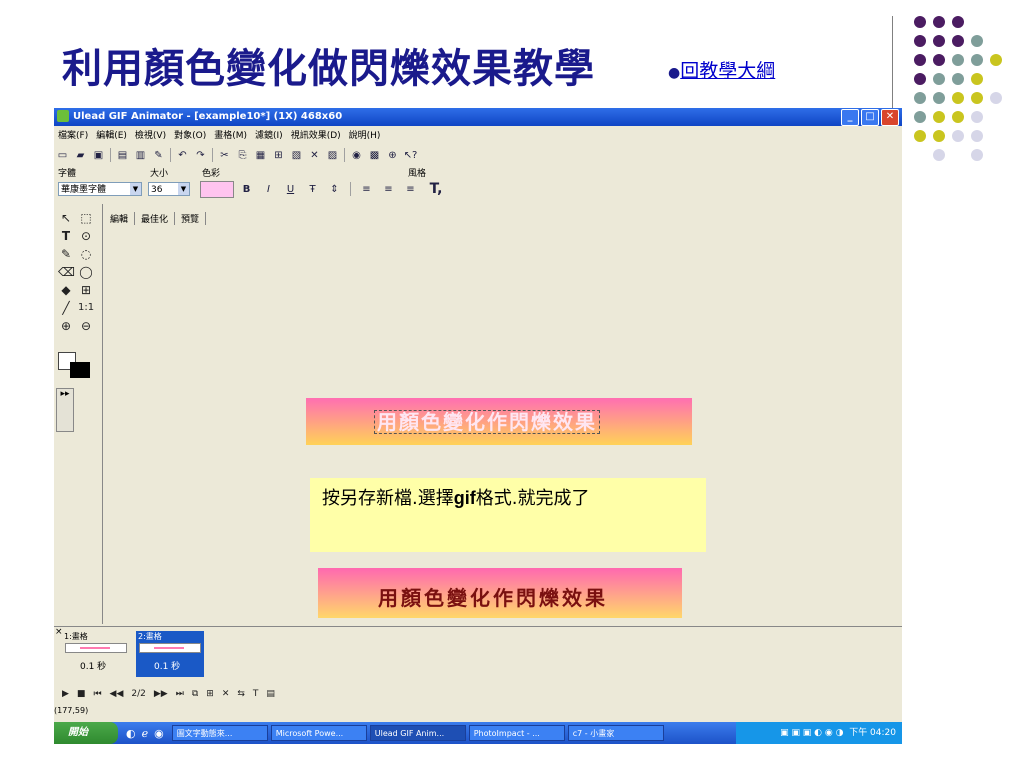 The image size is (1024, 768). What do you see at coordinates (270, 694) in the screenshot?
I see `frame-properties-icon: ▤` at bounding box center [270, 694].